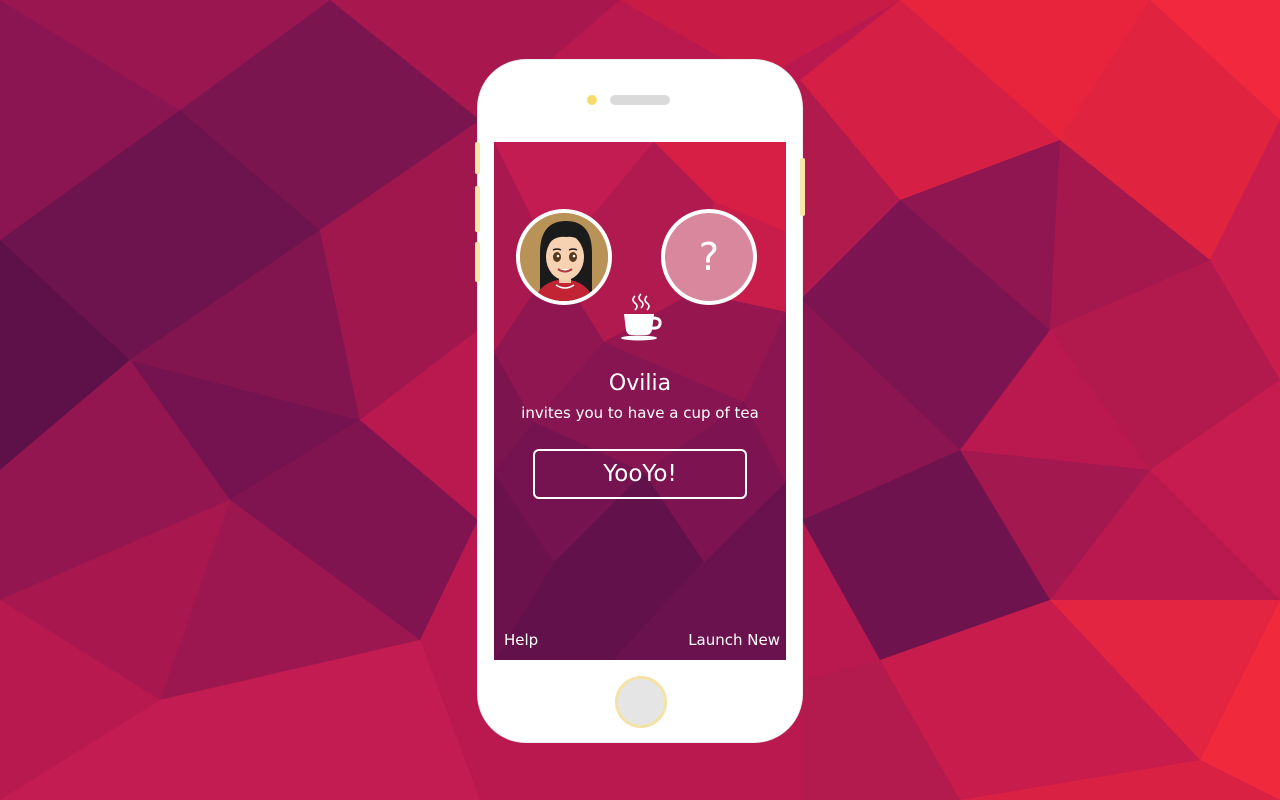 The width and height of the screenshot is (1280, 800). I want to click on power-button, so click(802, 187).